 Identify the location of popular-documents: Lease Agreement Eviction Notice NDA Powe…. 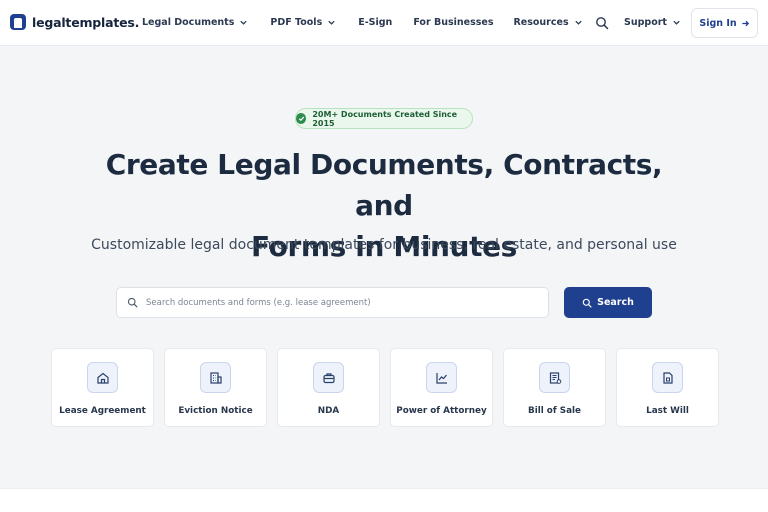
(385, 387).